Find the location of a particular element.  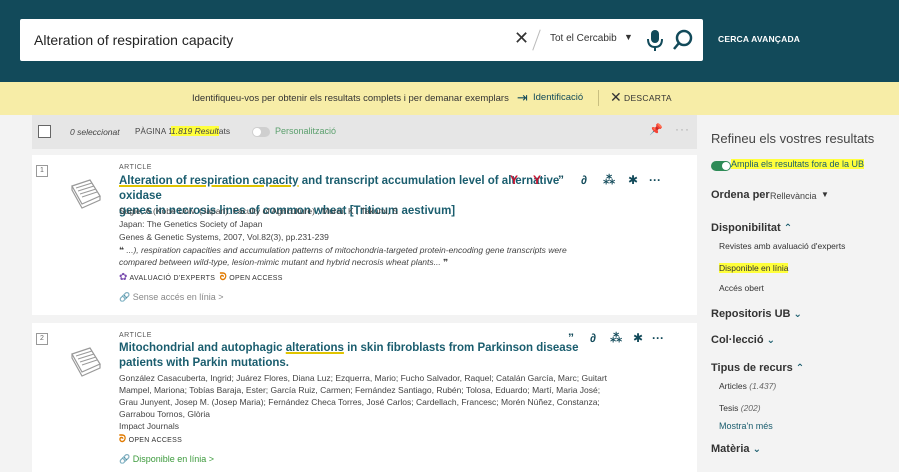

badges: ᘐ OPEN ACCESS is located at coordinates (150, 439).